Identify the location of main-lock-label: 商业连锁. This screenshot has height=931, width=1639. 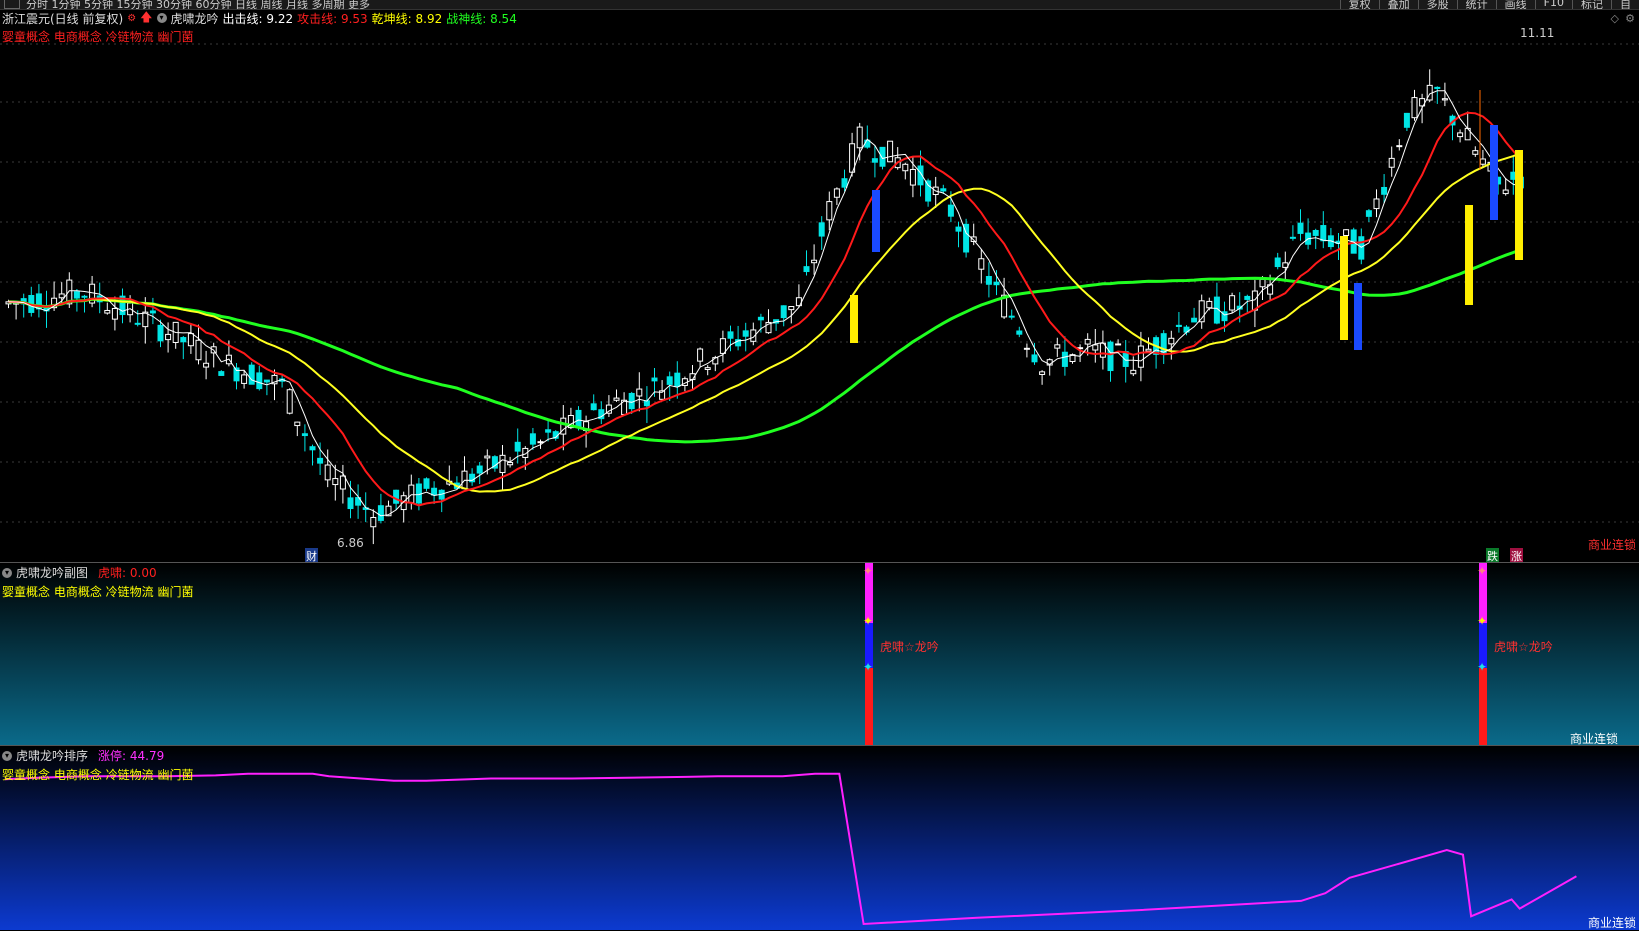
(1612, 545).